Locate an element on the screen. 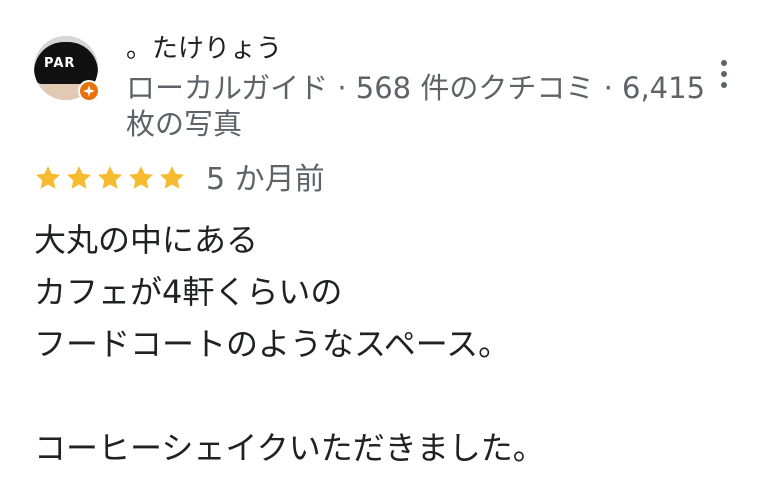 This screenshot has width=780, height=498. review-line: フードコートのようなスペース。 is located at coordinates (272, 344).